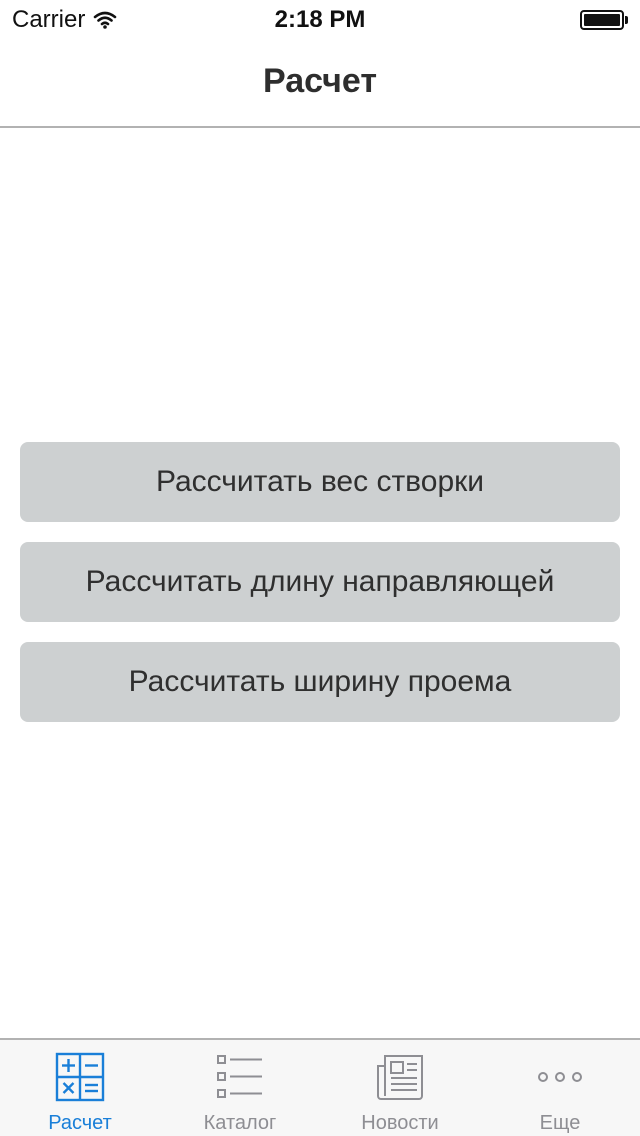 The image size is (640, 1136). Describe the element at coordinates (239, 1076) in the screenshot. I see `list-icon` at that location.